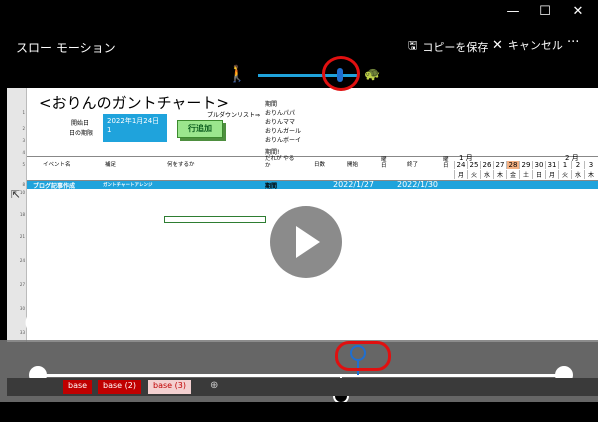  Describe the element at coordinates (135, 128) in the screenshot. I see `start-date-cell: 2022年1月24日 1` at that location.